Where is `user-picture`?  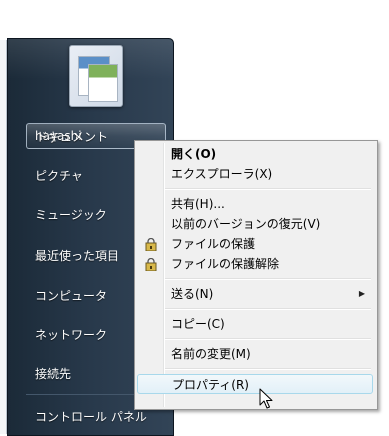
user-picture is located at coordinates (96, 76).